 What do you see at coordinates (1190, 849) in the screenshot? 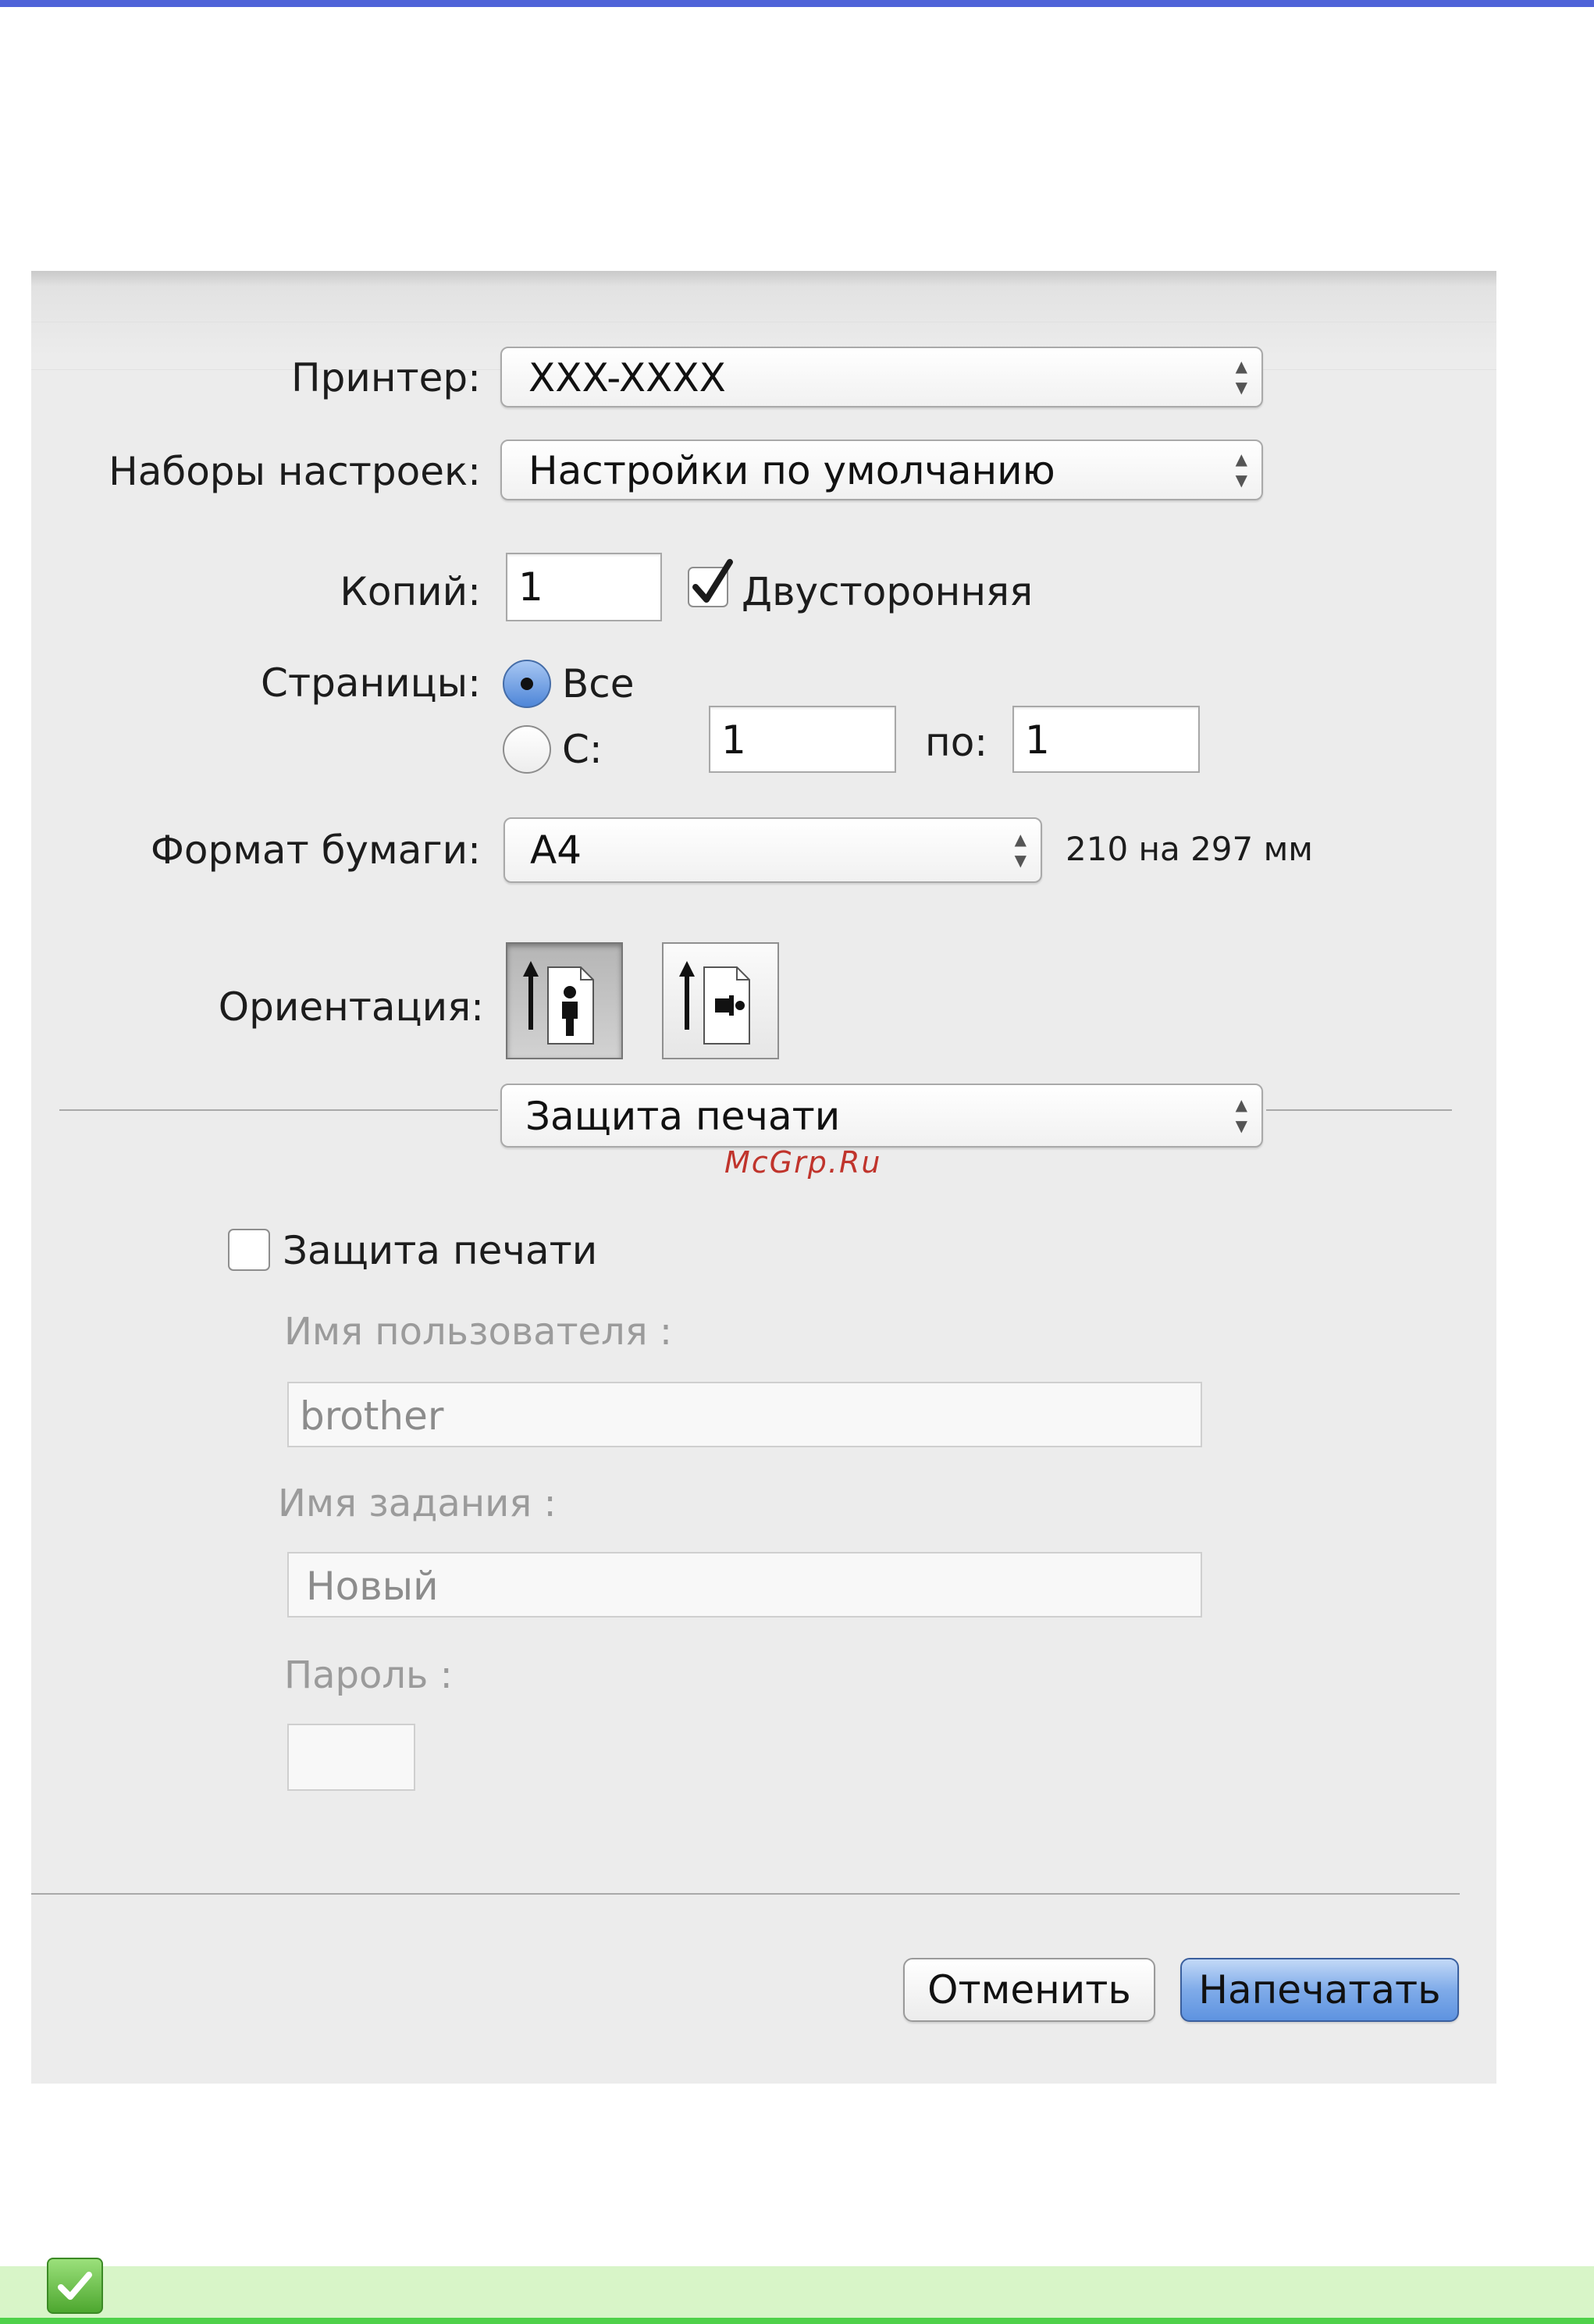
I see `paper-dimensions: 210 на 297 мм` at bounding box center [1190, 849].